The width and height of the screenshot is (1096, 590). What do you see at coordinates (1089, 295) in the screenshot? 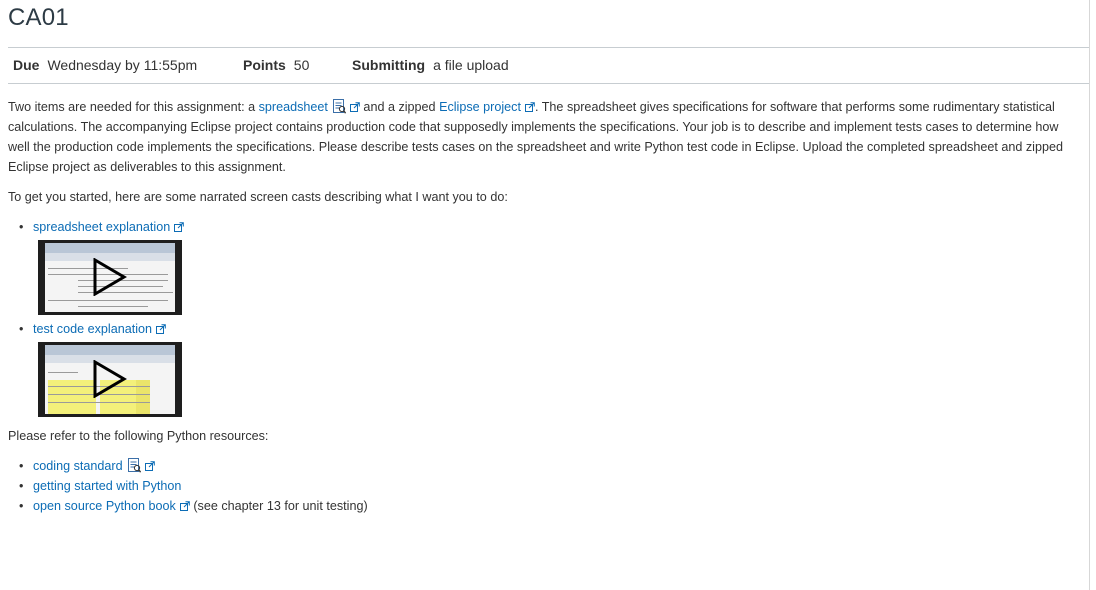
I see `page-right-border` at bounding box center [1089, 295].